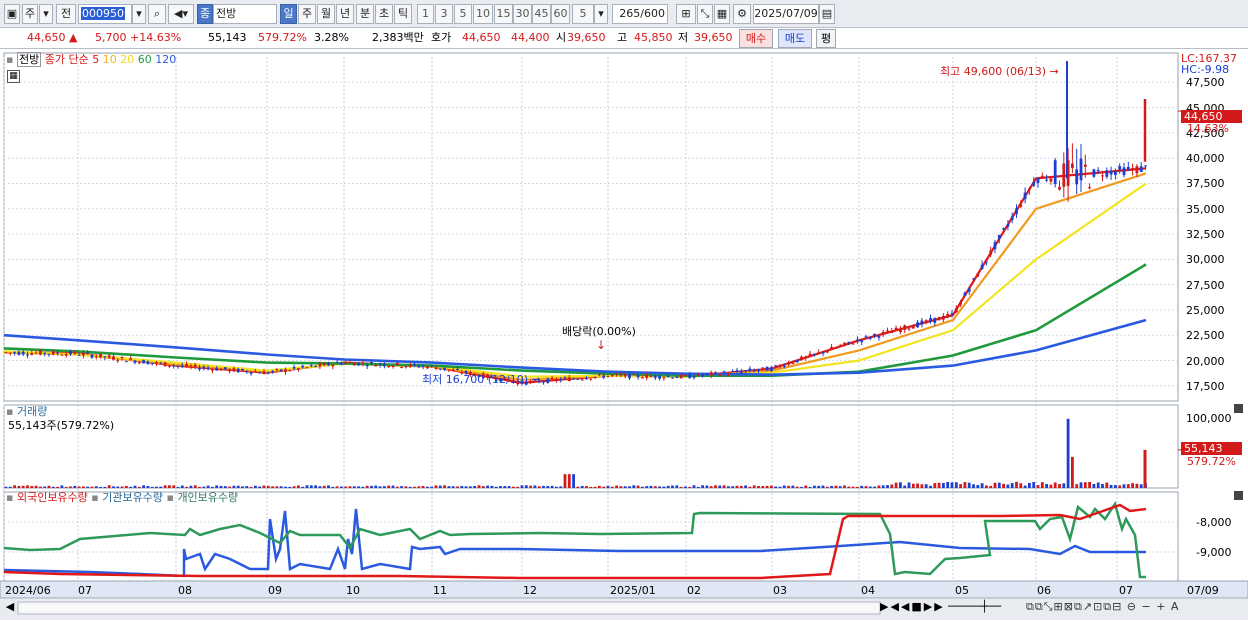 The width and height of the screenshot is (1248, 621). What do you see at coordinates (1205, 310) in the screenshot?
I see `price-tick: 25,000` at bounding box center [1205, 310].